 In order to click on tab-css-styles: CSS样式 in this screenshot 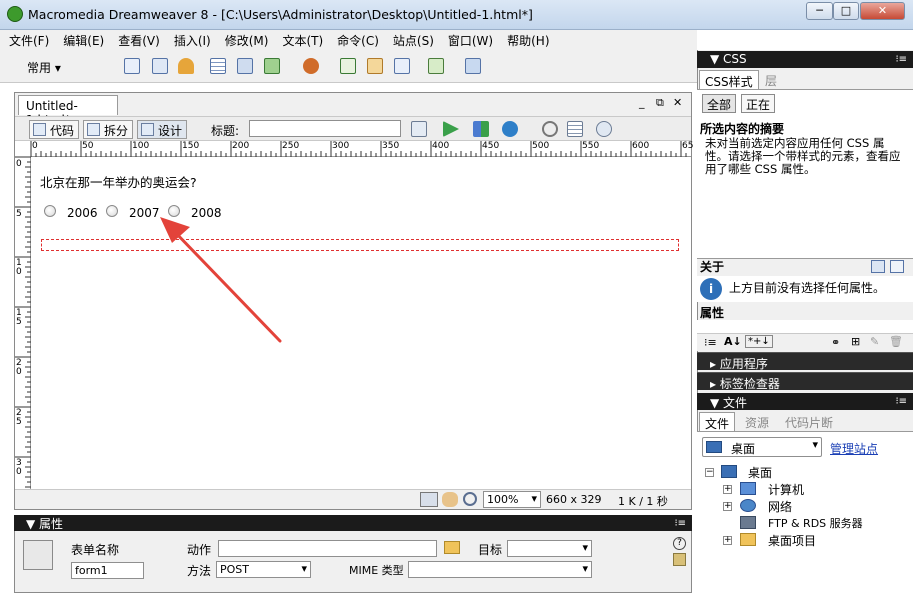, I will do `click(729, 79)`.